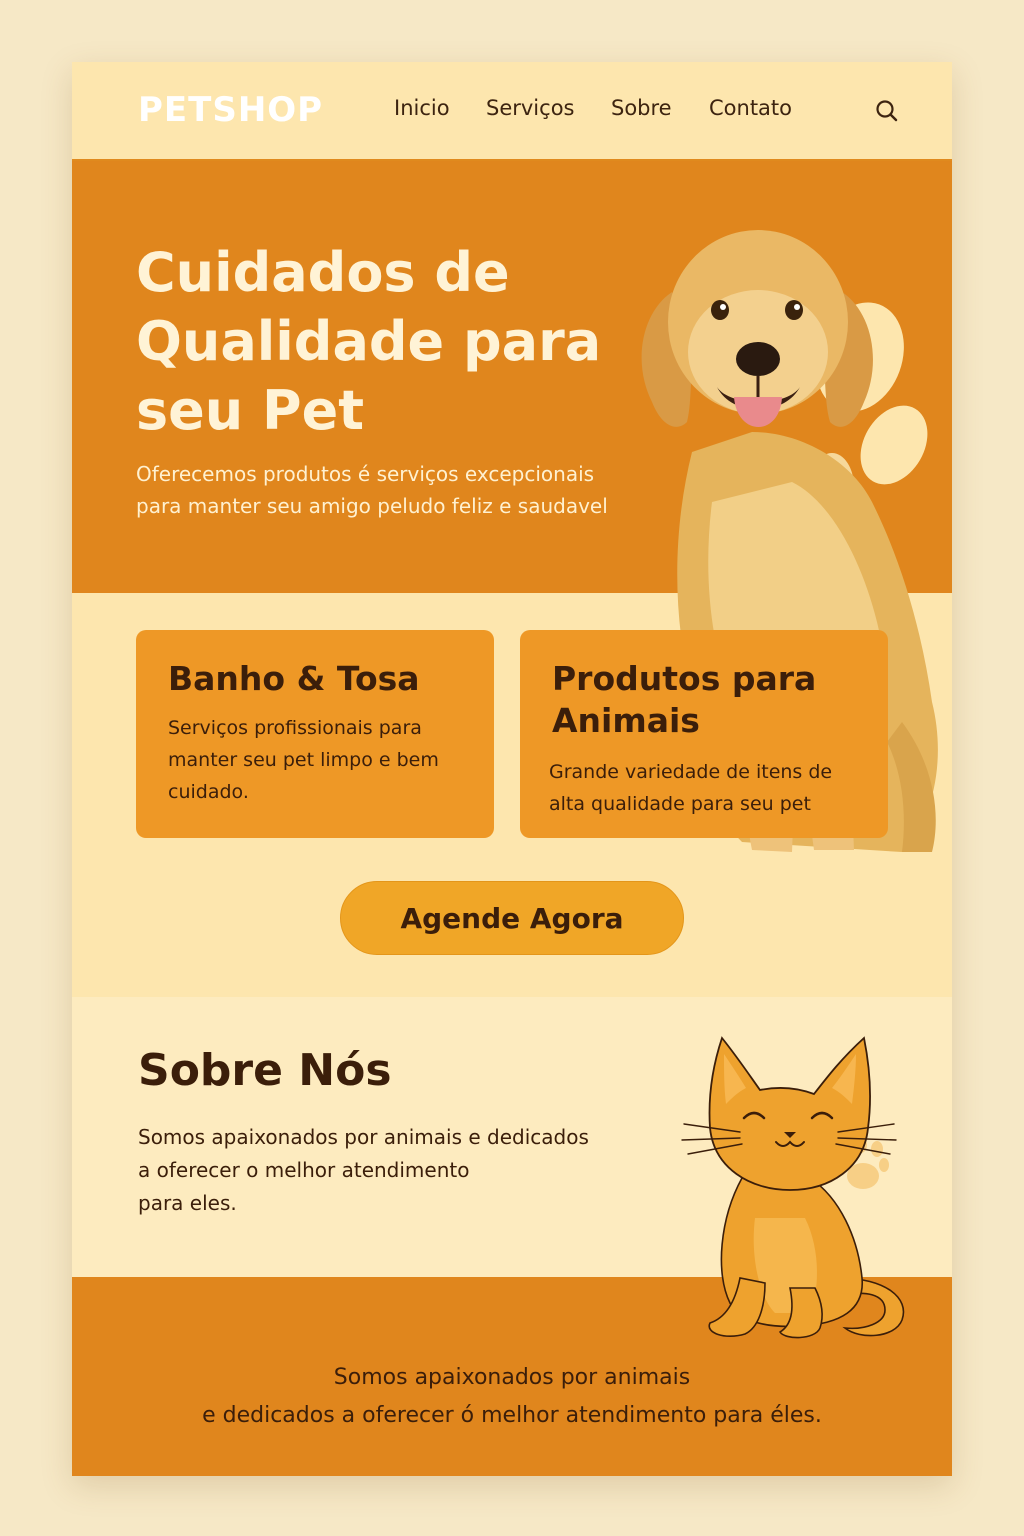 The image size is (1024, 1536). I want to click on about-text-line: para eles., so click(187, 1203).